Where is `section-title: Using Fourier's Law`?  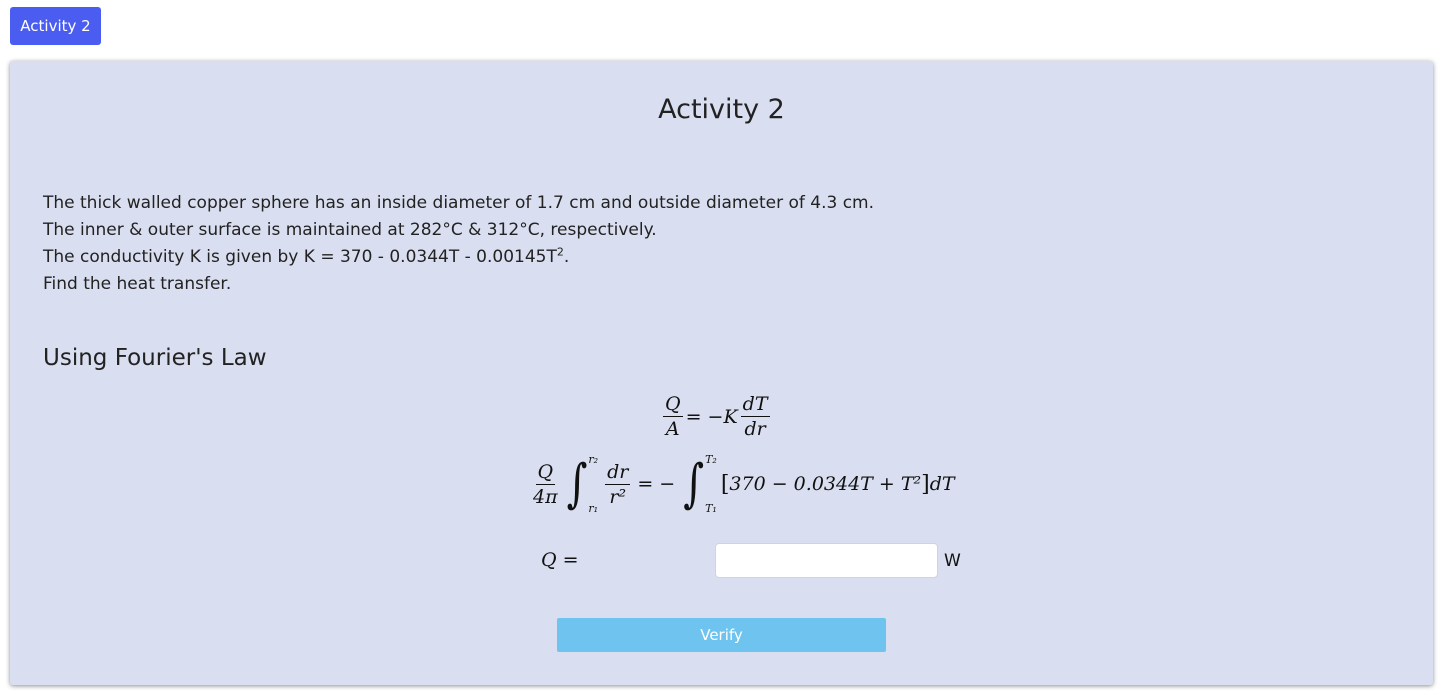
section-title: Using Fourier's Law is located at coordinates (155, 358).